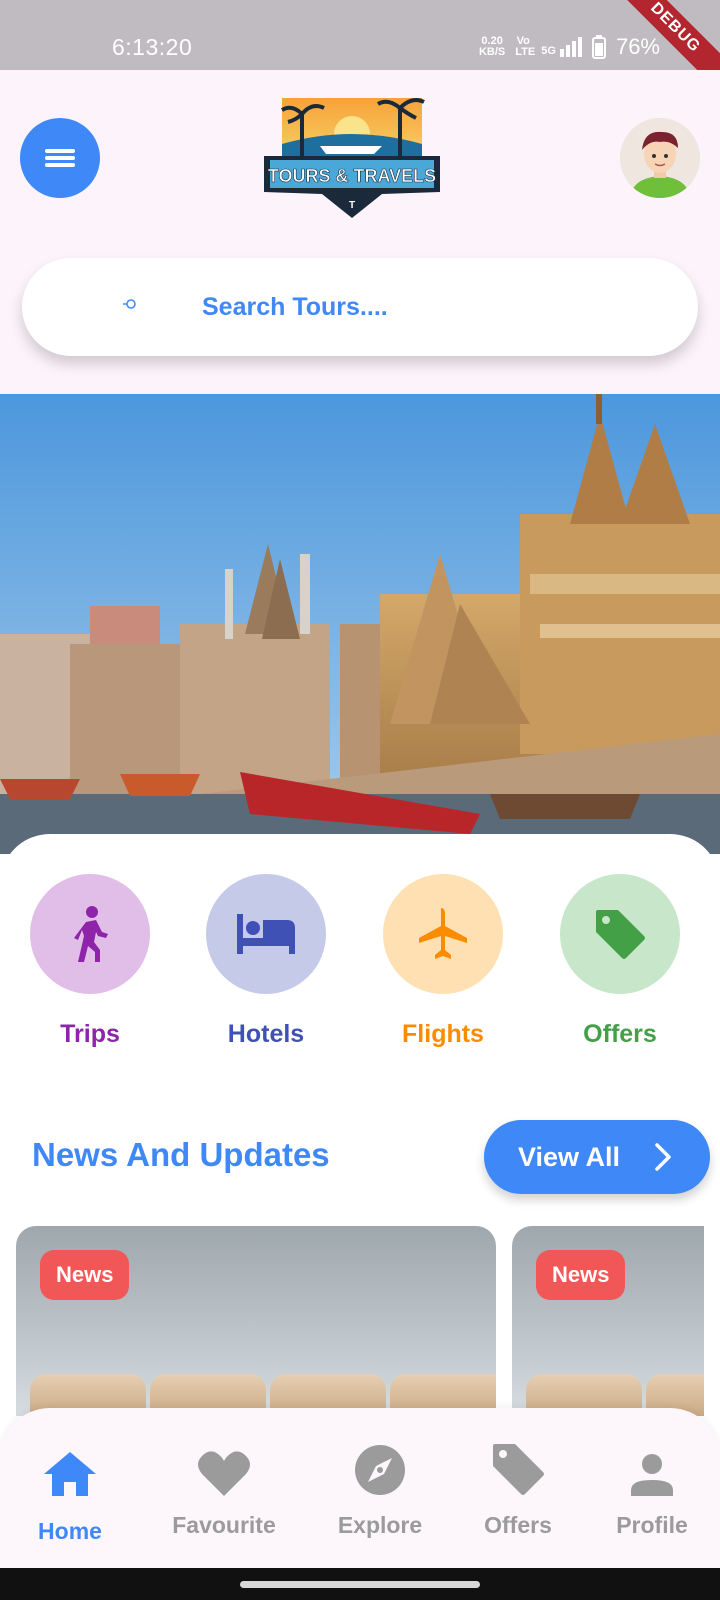  What do you see at coordinates (130, 306) in the screenshot?
I see `search-icon` at bounding box center [130, 306].